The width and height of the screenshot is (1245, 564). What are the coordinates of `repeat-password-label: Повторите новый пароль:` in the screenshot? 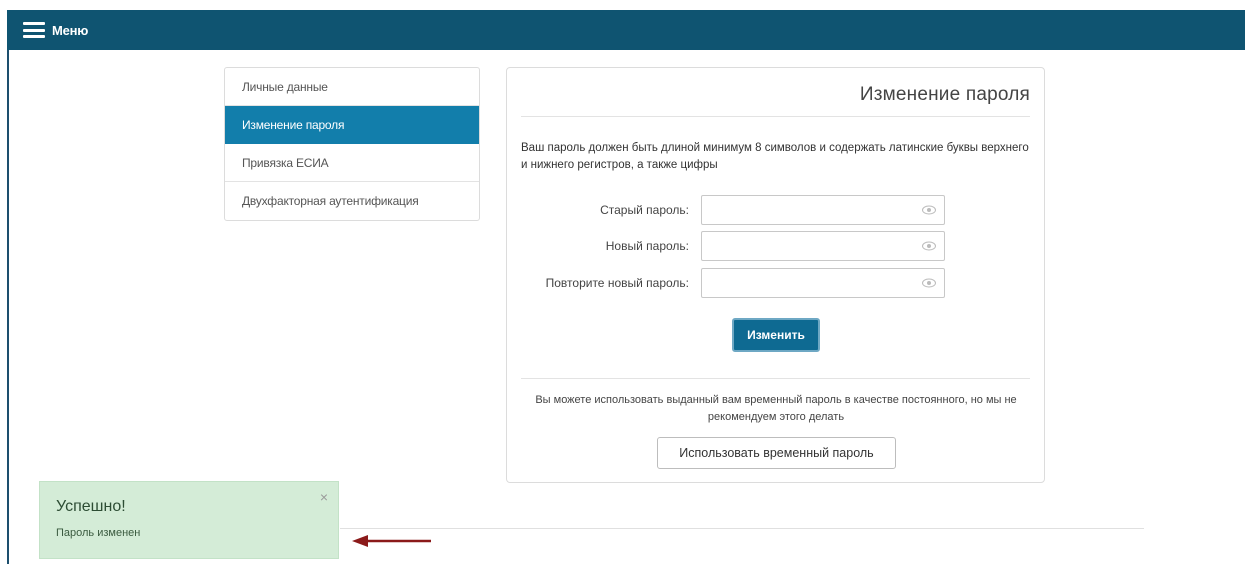 It's located at (617, 283).